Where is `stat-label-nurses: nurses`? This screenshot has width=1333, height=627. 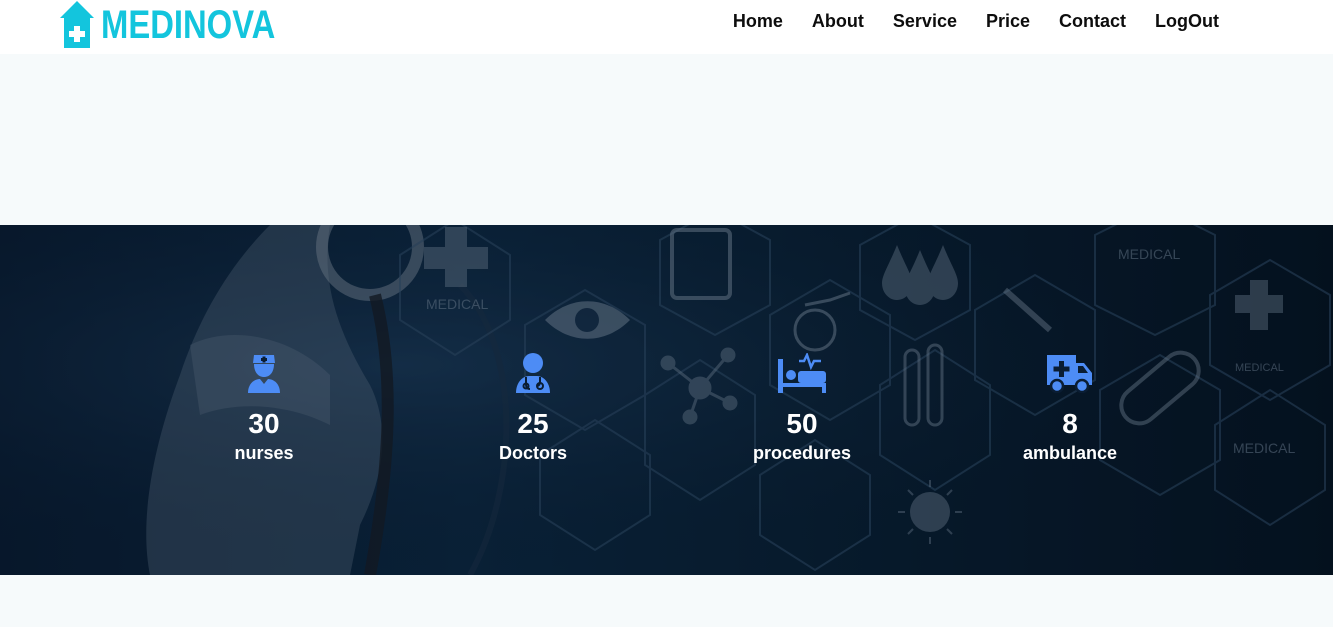
stat-label-nurses: nurses is located at coordinates (264, 453).